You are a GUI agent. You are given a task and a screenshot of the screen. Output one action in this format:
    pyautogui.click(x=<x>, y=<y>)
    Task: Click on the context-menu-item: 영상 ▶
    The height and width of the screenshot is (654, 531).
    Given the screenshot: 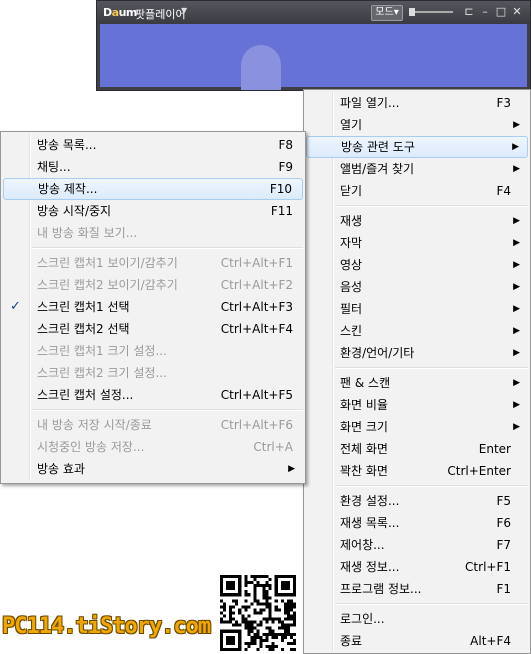 What is the action you would take?
    pyautogui.click(x=417, y=265)
    